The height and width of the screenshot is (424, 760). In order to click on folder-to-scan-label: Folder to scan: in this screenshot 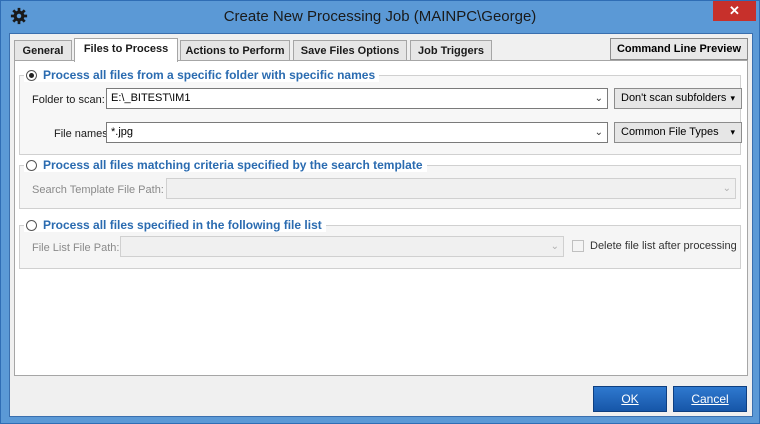, I will do `click(68, 100)`.